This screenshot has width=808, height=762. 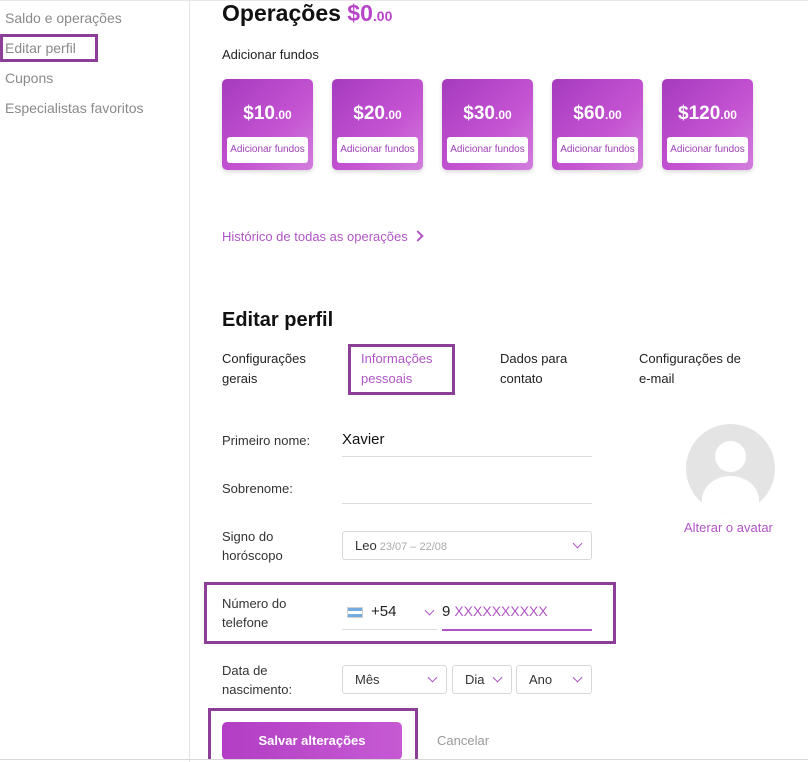 I want to click on fund-amount-main: $120, so click(x=699, y=113).